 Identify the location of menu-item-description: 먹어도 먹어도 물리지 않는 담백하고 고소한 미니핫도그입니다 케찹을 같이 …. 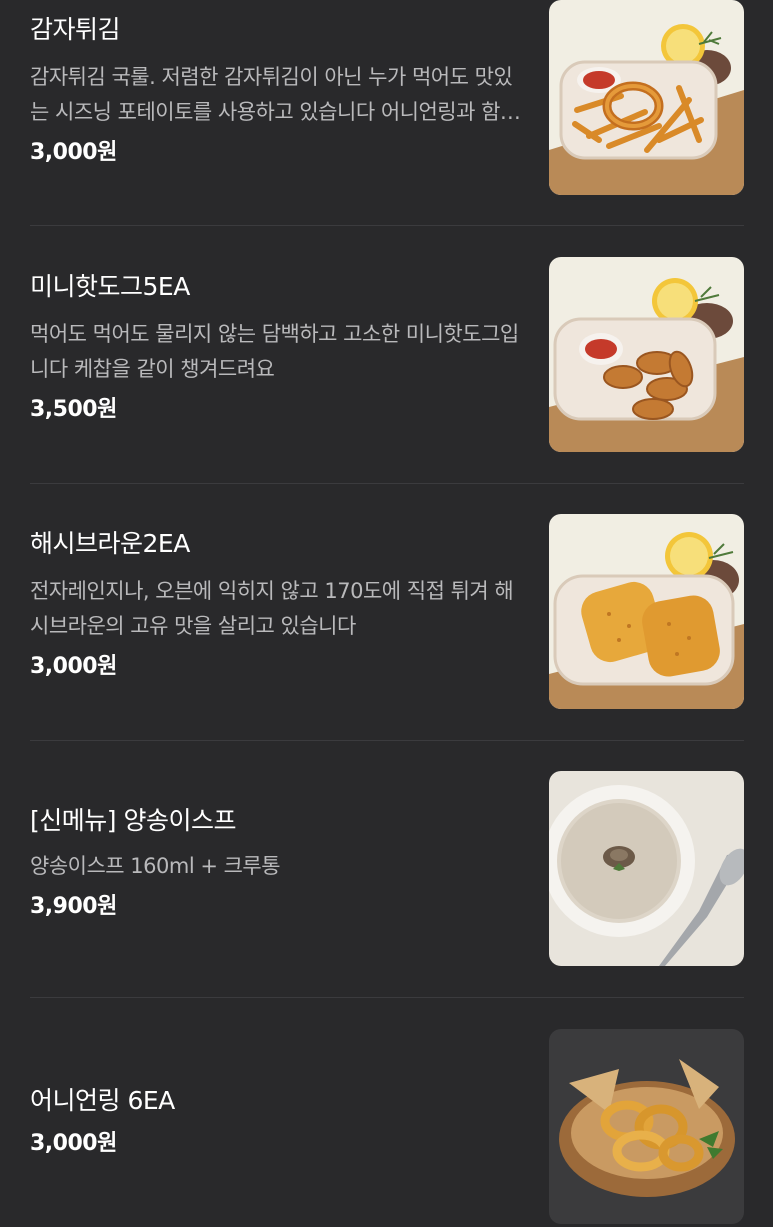
(274, 351).